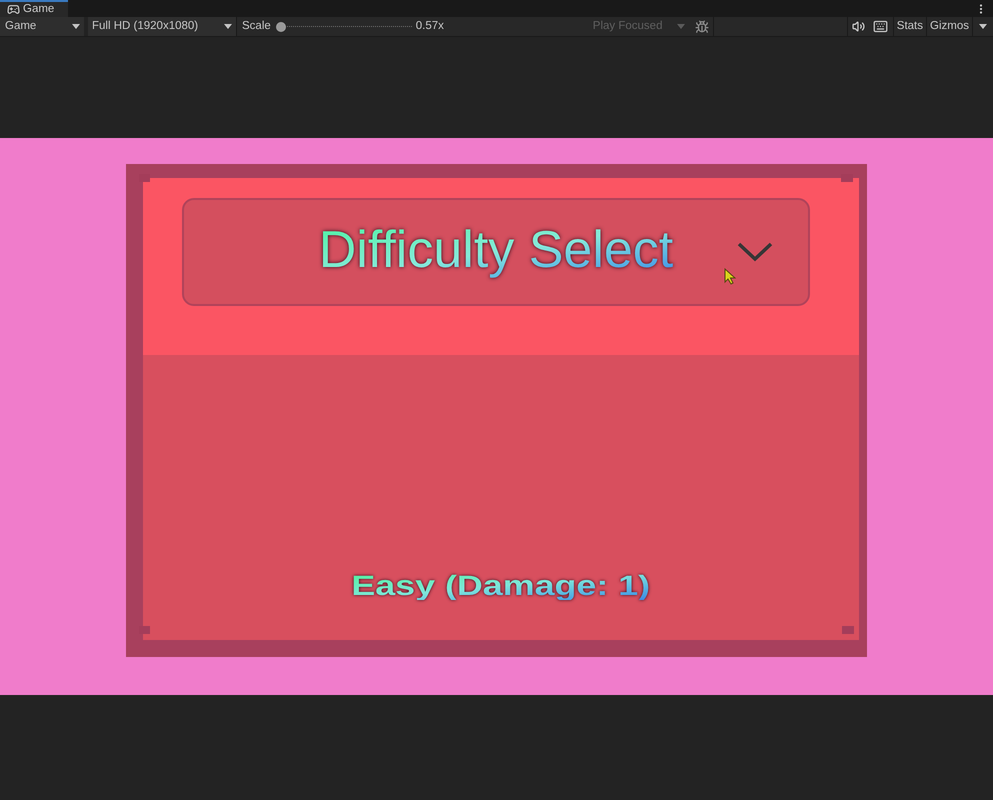 This screenshot has height=800, width=993. I want to click on window-tab: Game, so click(34, 8).